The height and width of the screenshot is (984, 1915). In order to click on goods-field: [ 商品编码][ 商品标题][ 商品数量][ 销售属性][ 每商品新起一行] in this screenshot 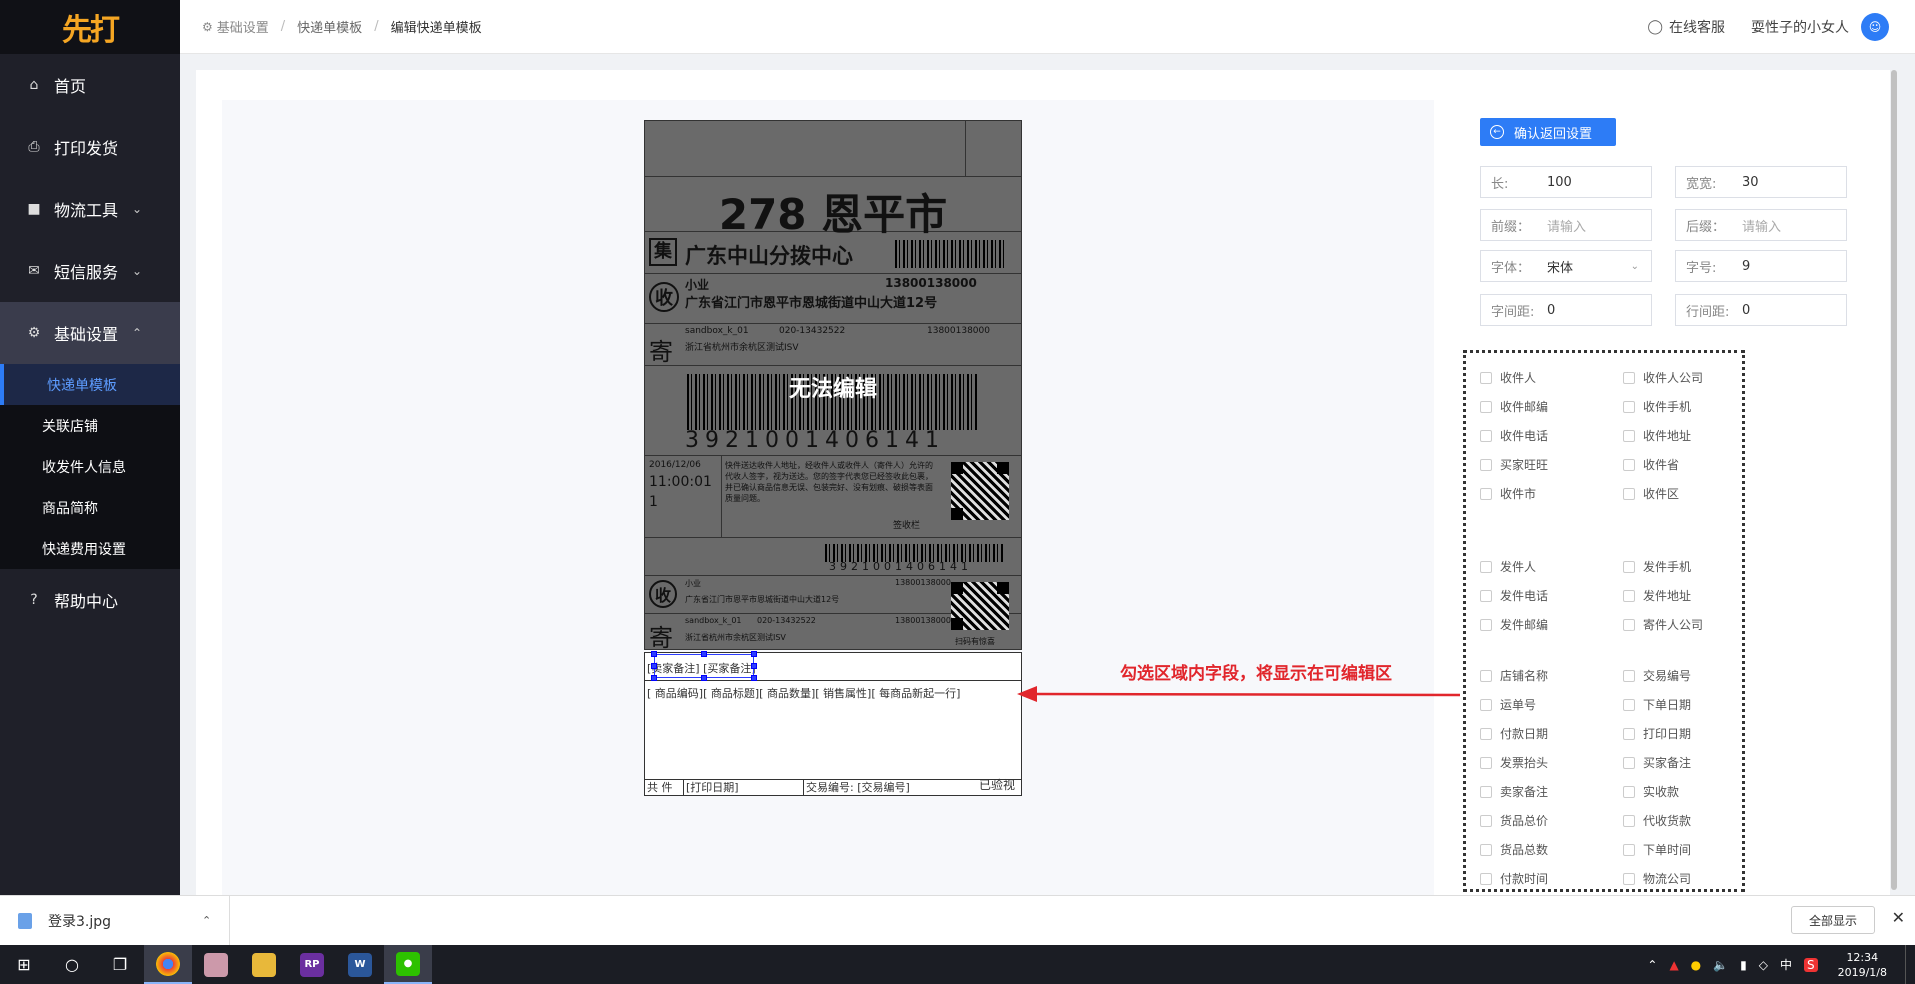, I will do `click(803, 693)`.